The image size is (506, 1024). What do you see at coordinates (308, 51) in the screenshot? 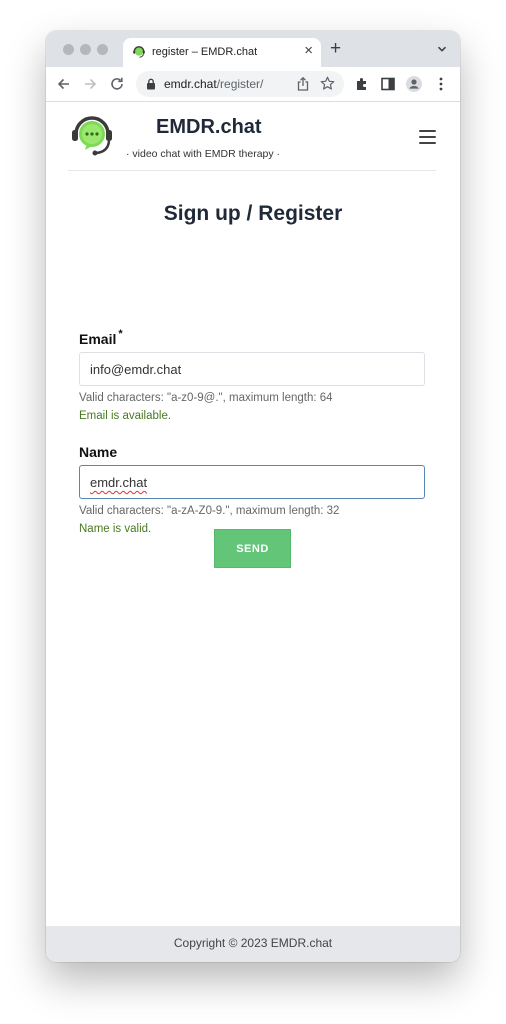
I see `close-tab-icon: ×` at bounding box center [308, 51].